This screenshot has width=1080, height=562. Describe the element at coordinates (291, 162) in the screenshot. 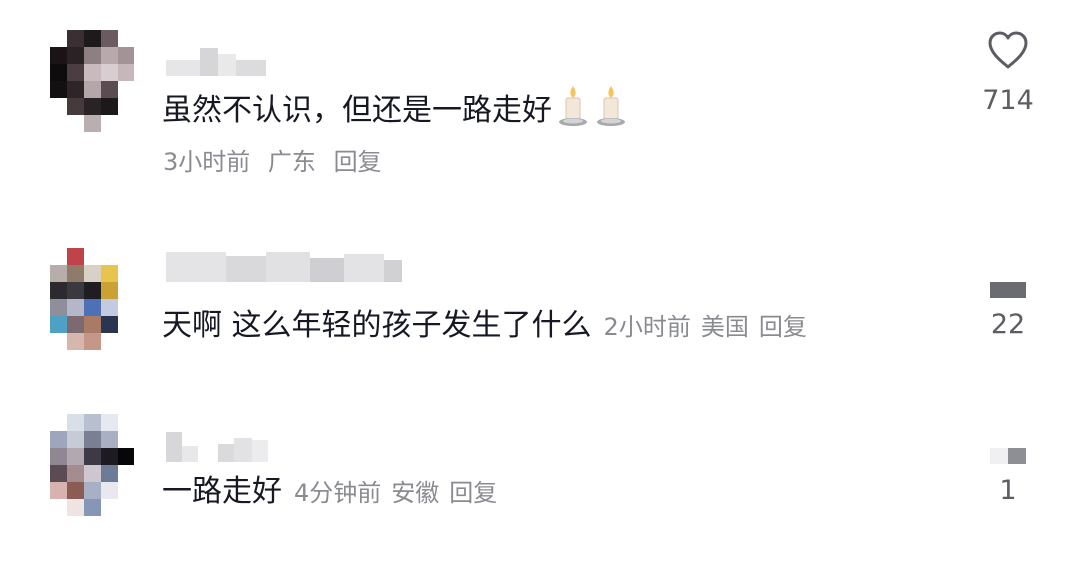

I see `comment-location: 广东` at that location.